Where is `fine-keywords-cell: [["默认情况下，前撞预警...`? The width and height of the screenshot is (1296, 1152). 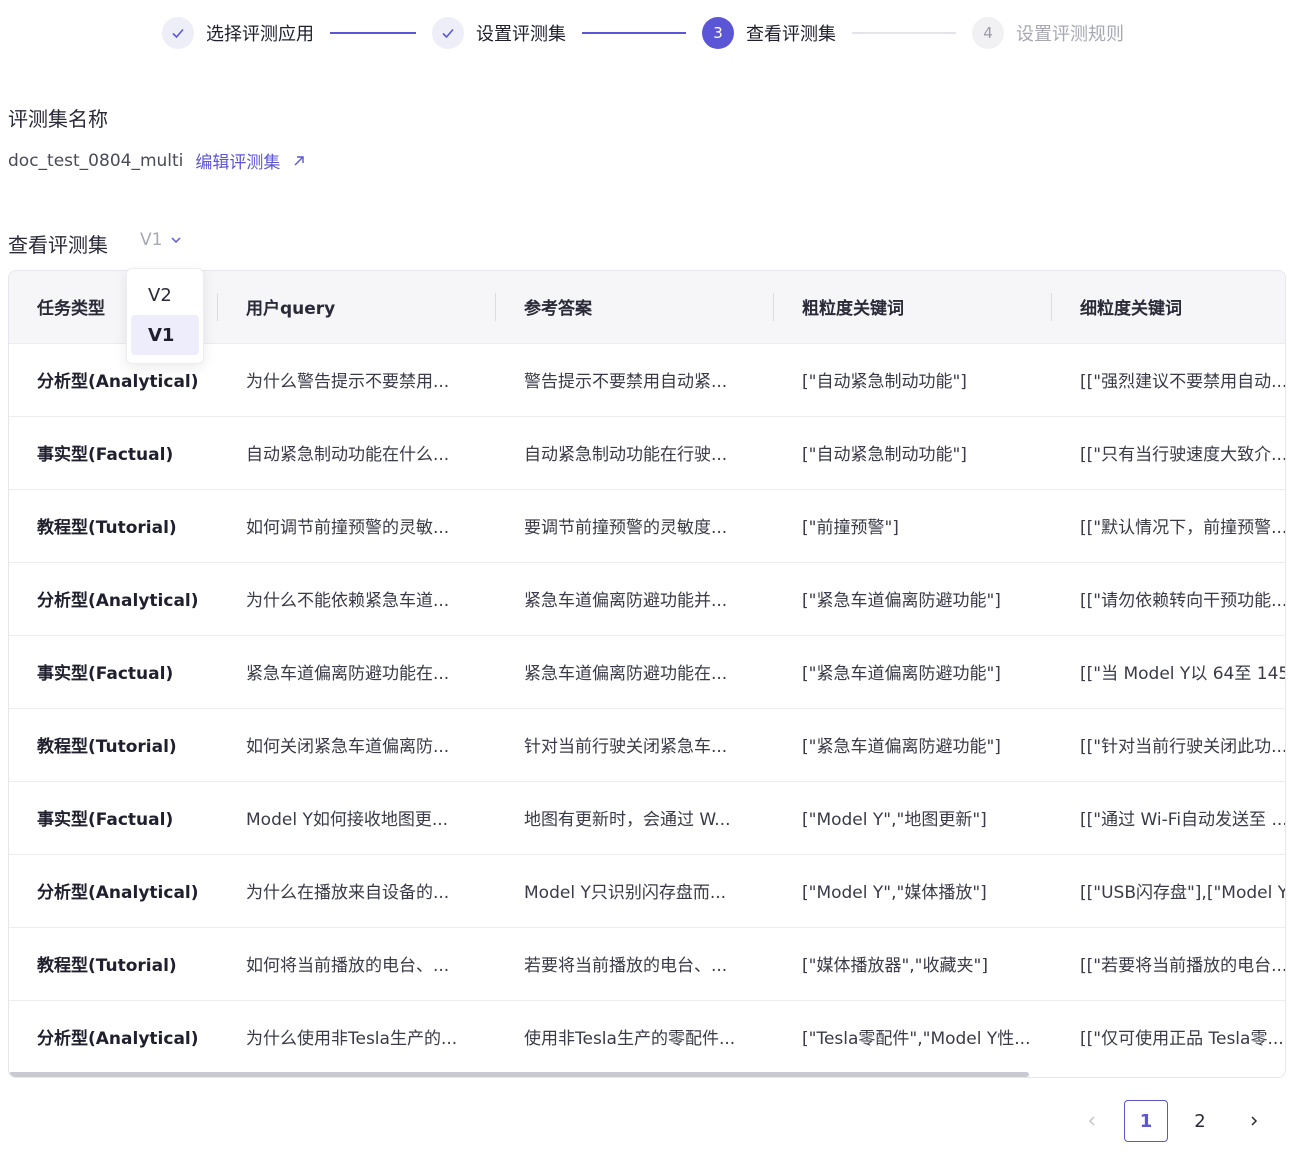 fine-keywords-cell: [["默认情况下，前撞预警... is located at coordinates (1183, 528).